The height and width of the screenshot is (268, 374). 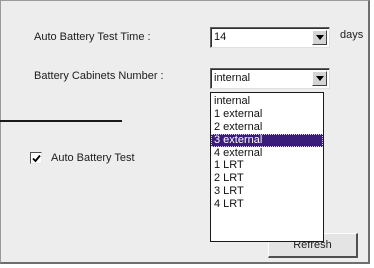 I want to click on test-time-unit: days, so click(x=352, y=35).